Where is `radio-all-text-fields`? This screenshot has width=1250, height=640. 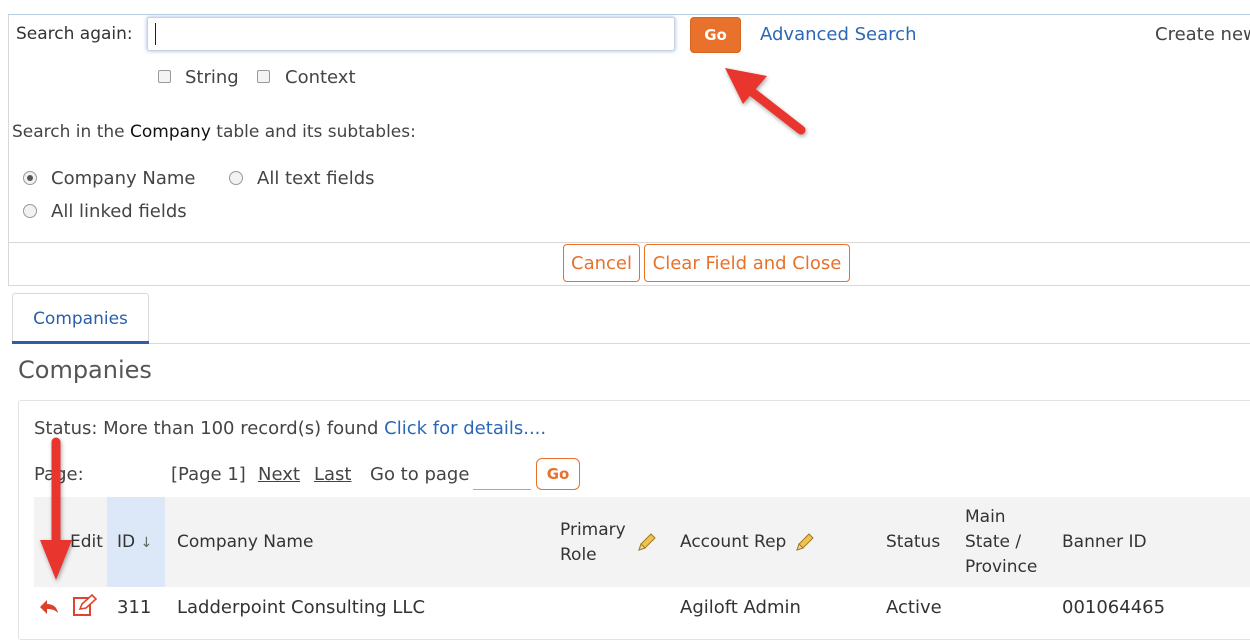
radio-all-text-fields is located at coordinates (236, 178).